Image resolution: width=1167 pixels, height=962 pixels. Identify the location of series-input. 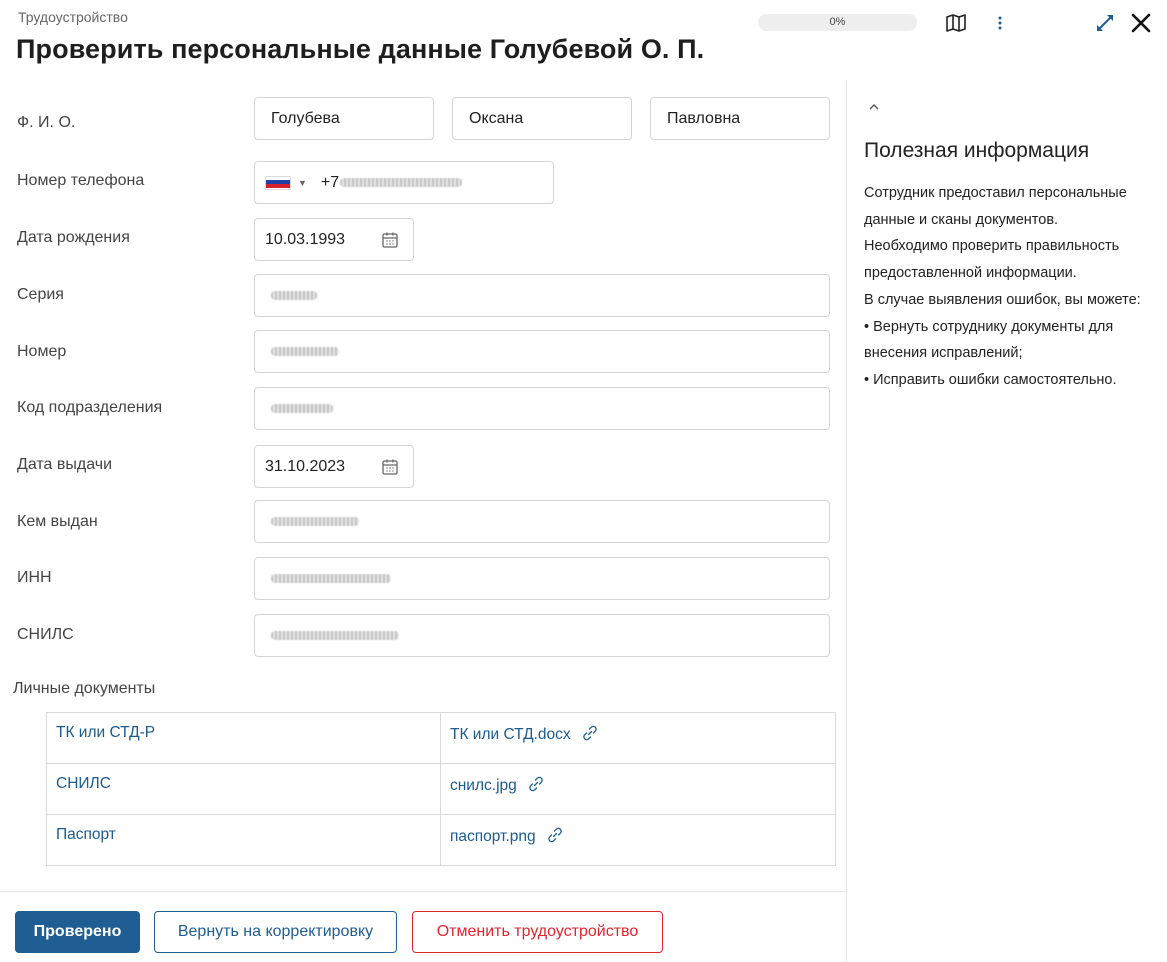
(542, 295).